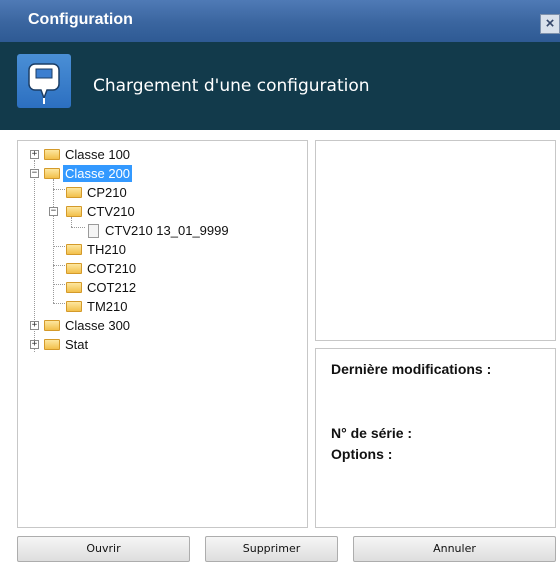 The image size is (560, 563). Describe the element at coordinates (158, 288) in the screenshot. I see `tree-item-cot212: COT212` at that location.